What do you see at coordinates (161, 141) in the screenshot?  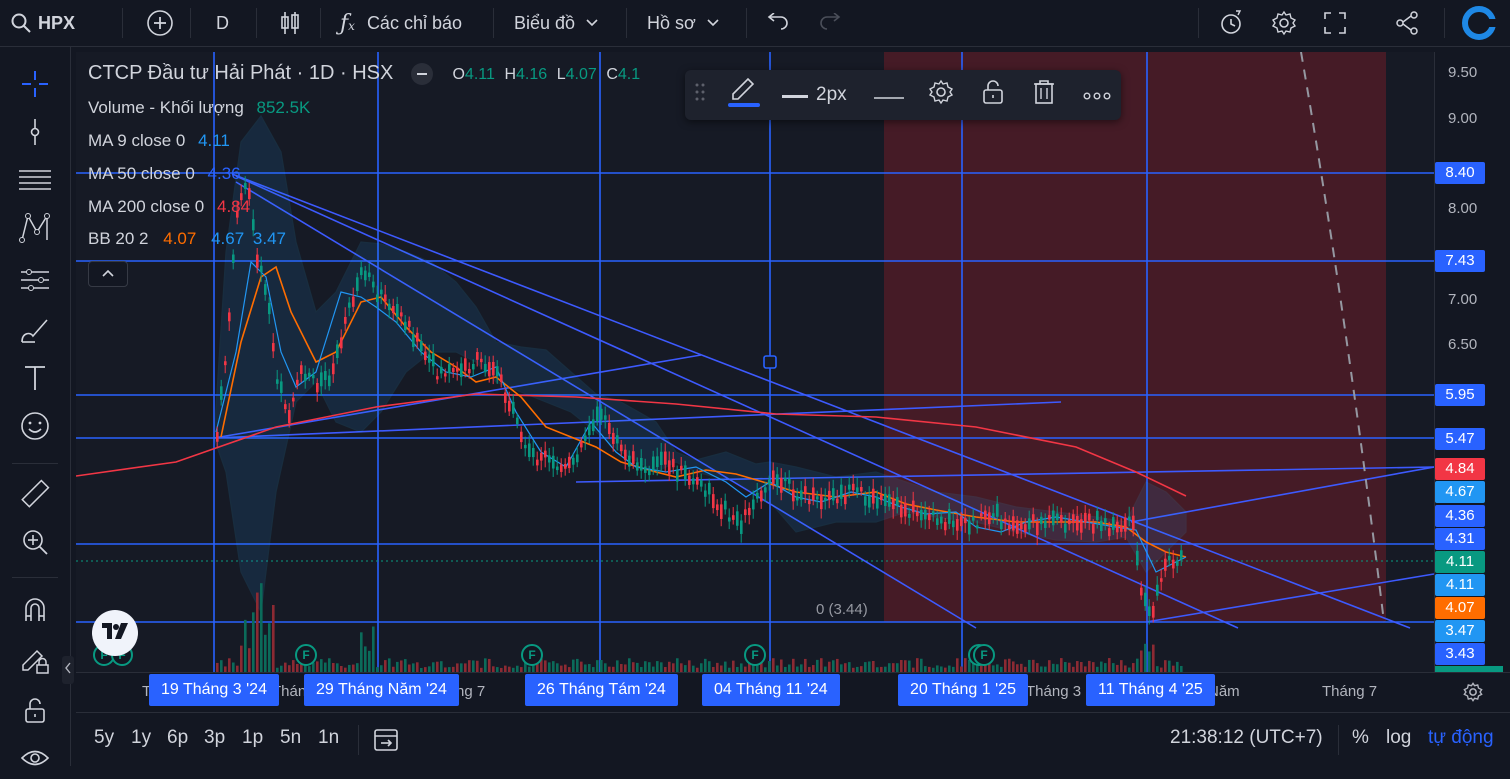 I see `legend-ma9: MA 9 close 0 4.11` at bounding box center [161, 141].